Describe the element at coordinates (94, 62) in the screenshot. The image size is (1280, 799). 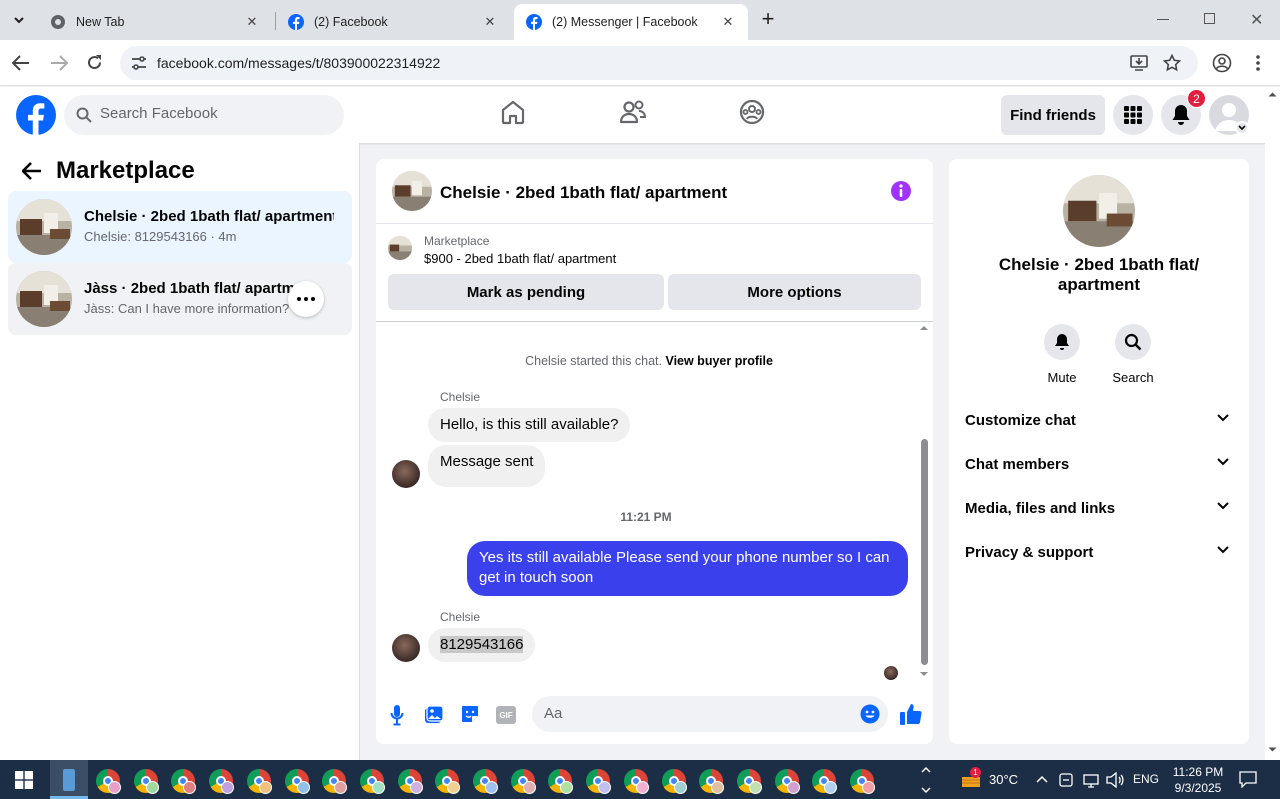
I see `reload-icon` at that location.